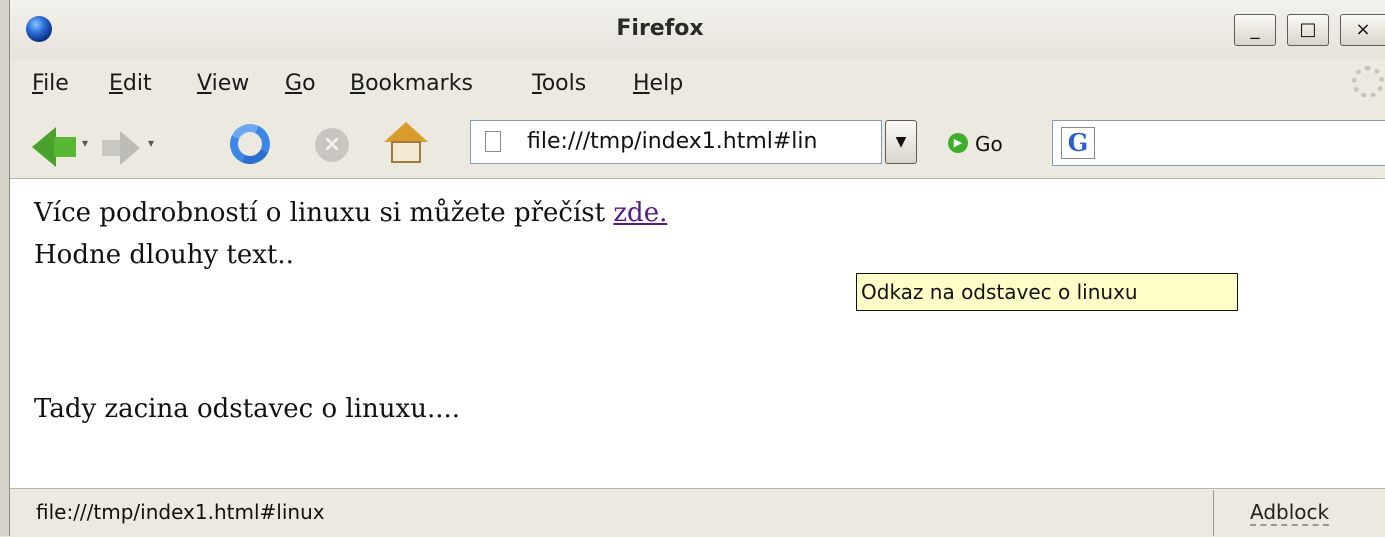  Describe the element at coordinates (702, 141) in the screenshot. I see `url-text: file:///tmp/index1.html#lin` at that location.